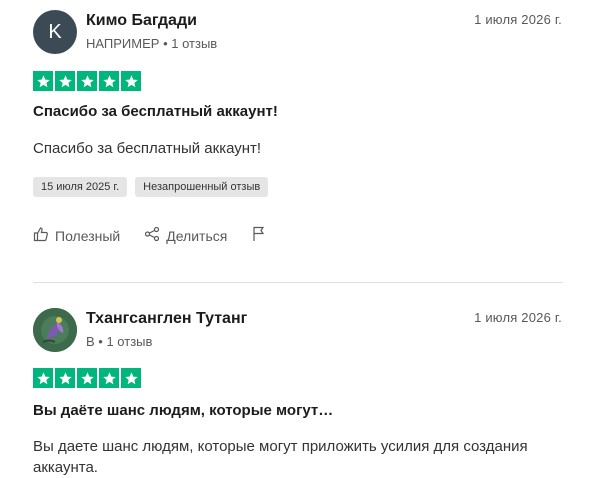 Image resolution: width=589 pixels, height=478 pixels. What do you see at coordinates (41, 235) in the screenshot?
I see `thumbs-up-icon` at bounding box center [41, 235].